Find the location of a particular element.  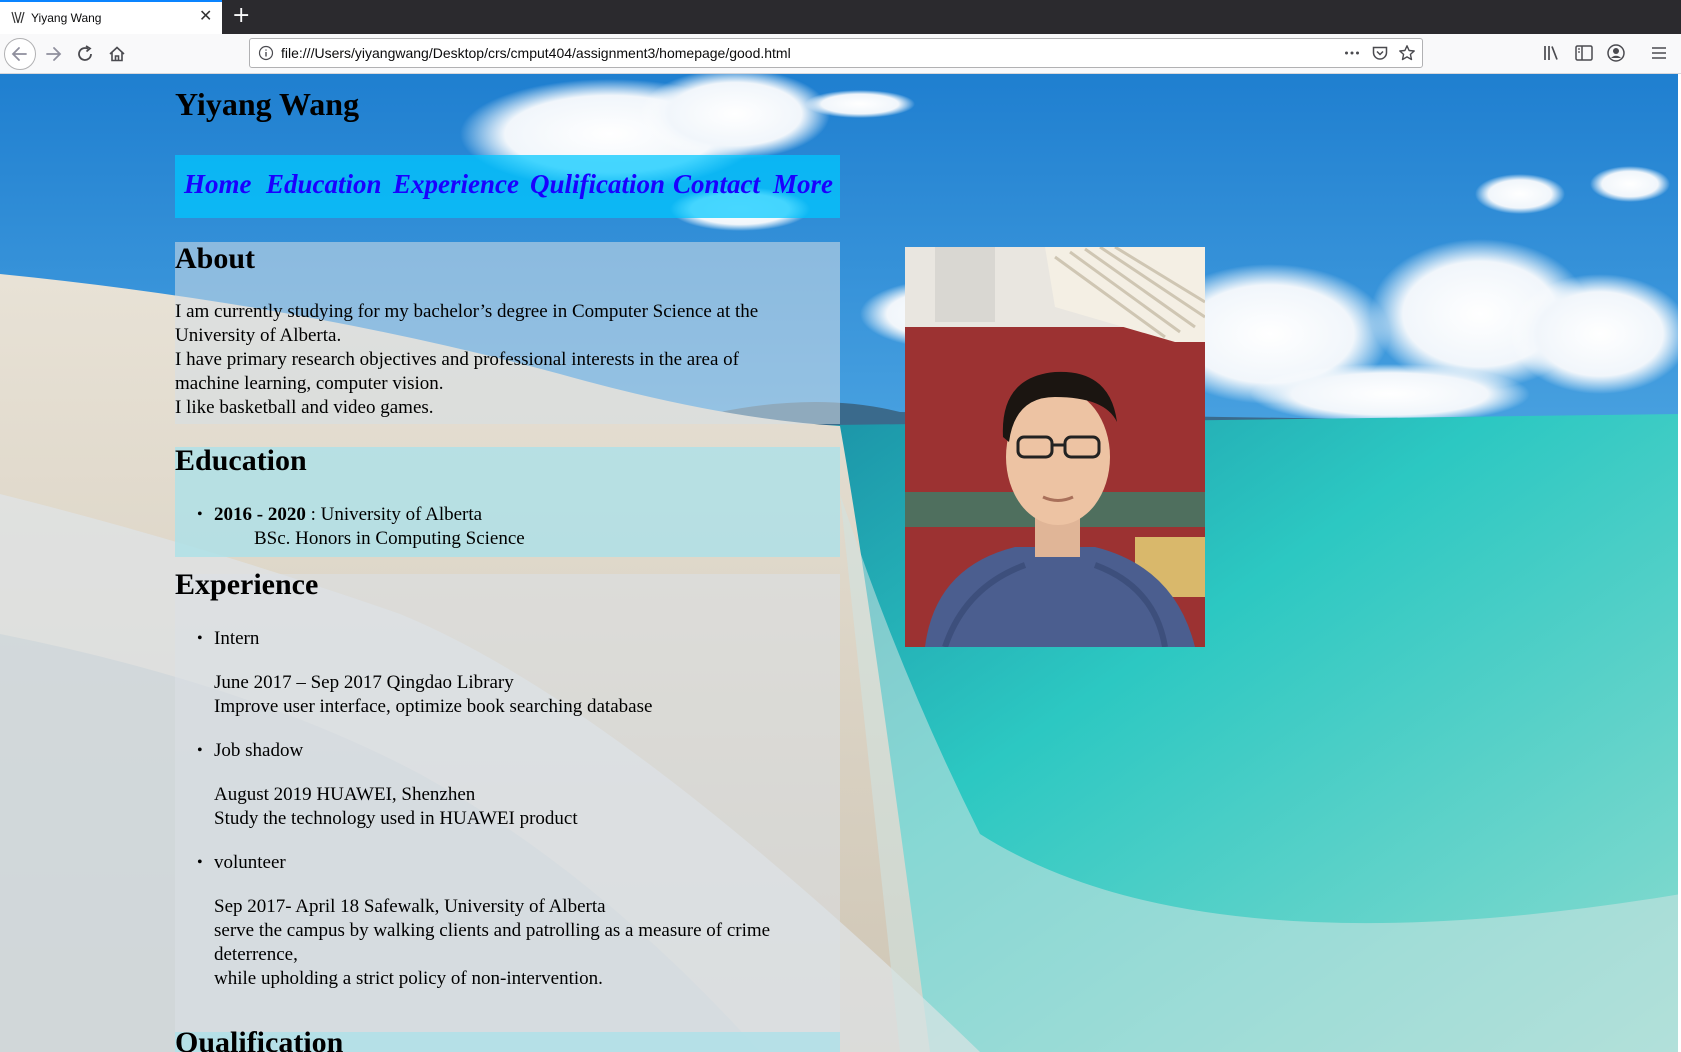

home-button is located at coordinates (117, 54).